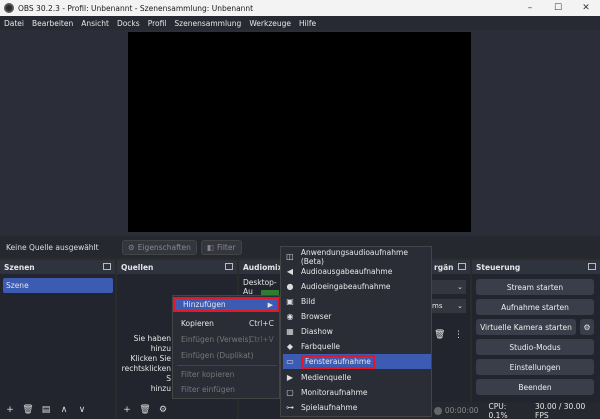 The width and height of the screenshot is (600, 419). Describe the element at coordinates (157, 23) in the screenshot. I see `menu-profil: Profil` at that location.